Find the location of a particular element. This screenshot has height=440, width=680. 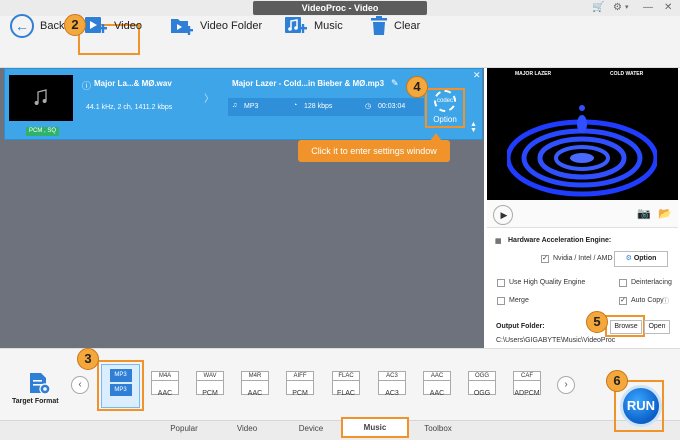

step-badge-2: 2 is located at coordinates (75, 25).